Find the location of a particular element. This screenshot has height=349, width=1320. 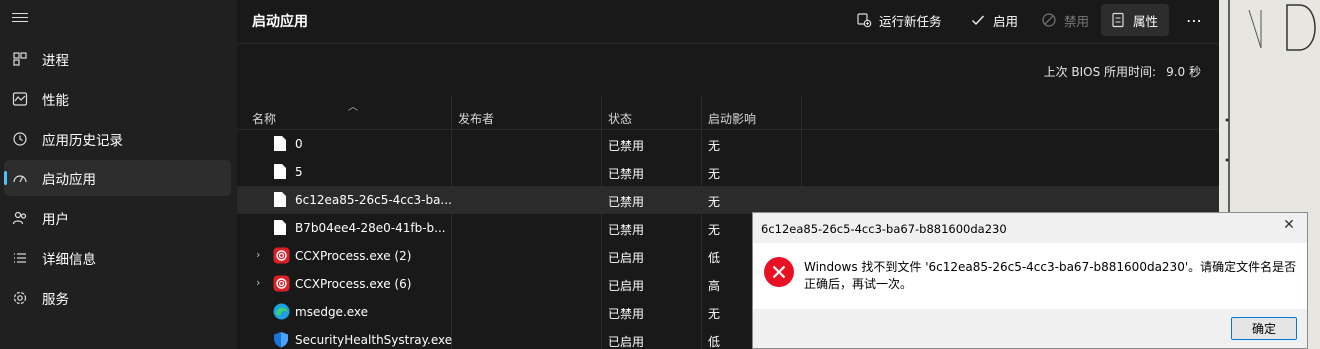

block-icon is located at coordinates (1049, 20).